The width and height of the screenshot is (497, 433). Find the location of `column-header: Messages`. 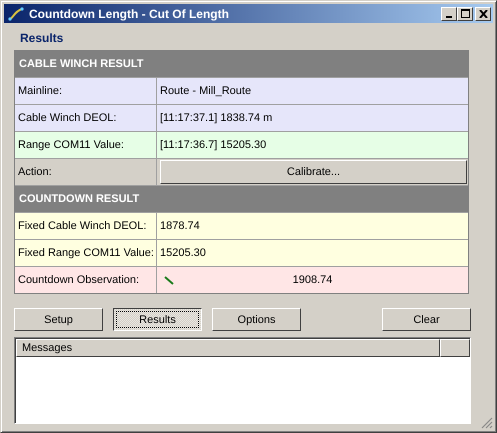

column-header: Messages is located at coordinates (228, 348).